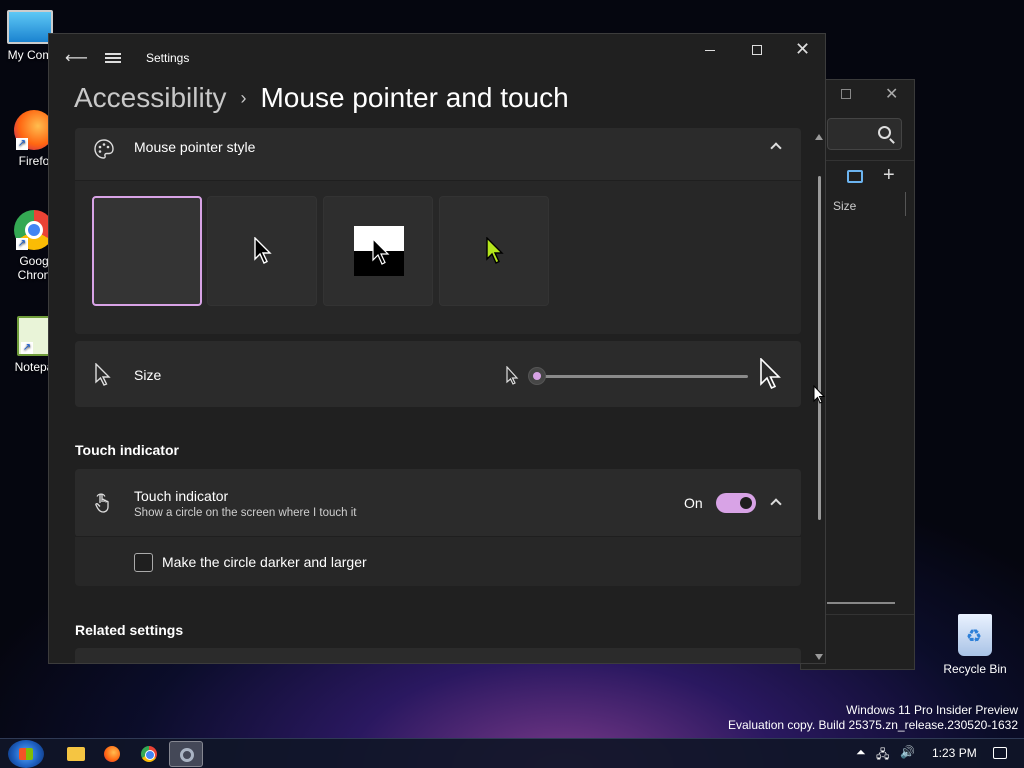 Image resolution: width=1024 pixels, height=768 pixels. I want to click on touch-indicator-section-title: Touch indicator, so click(127, 450).